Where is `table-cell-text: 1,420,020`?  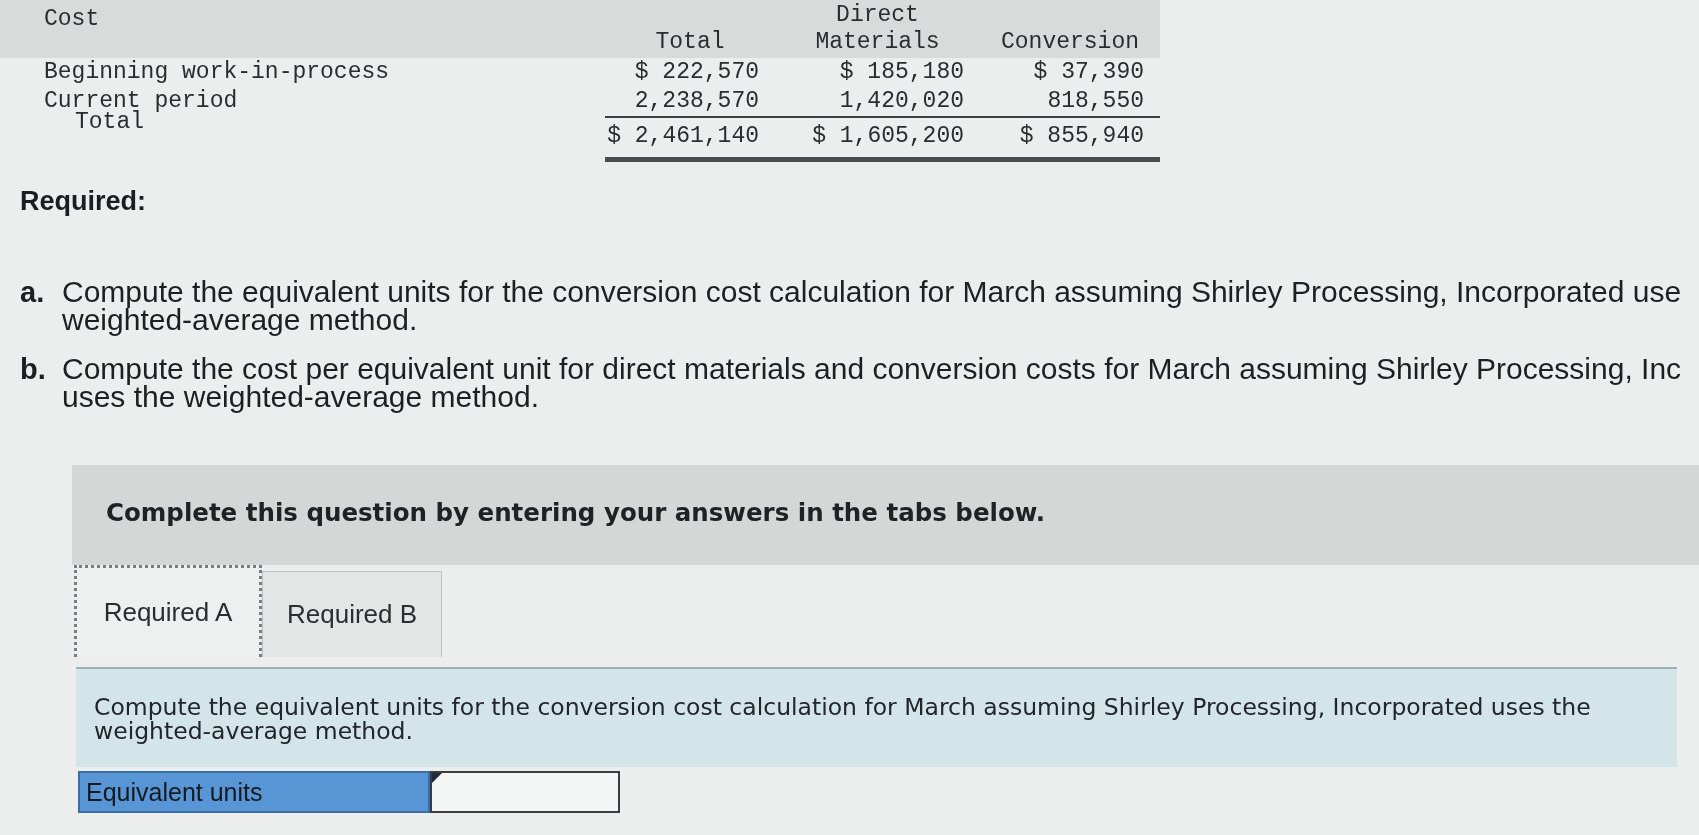 table-cell-text: 1,420,020 is located at coordinates (901, 101).